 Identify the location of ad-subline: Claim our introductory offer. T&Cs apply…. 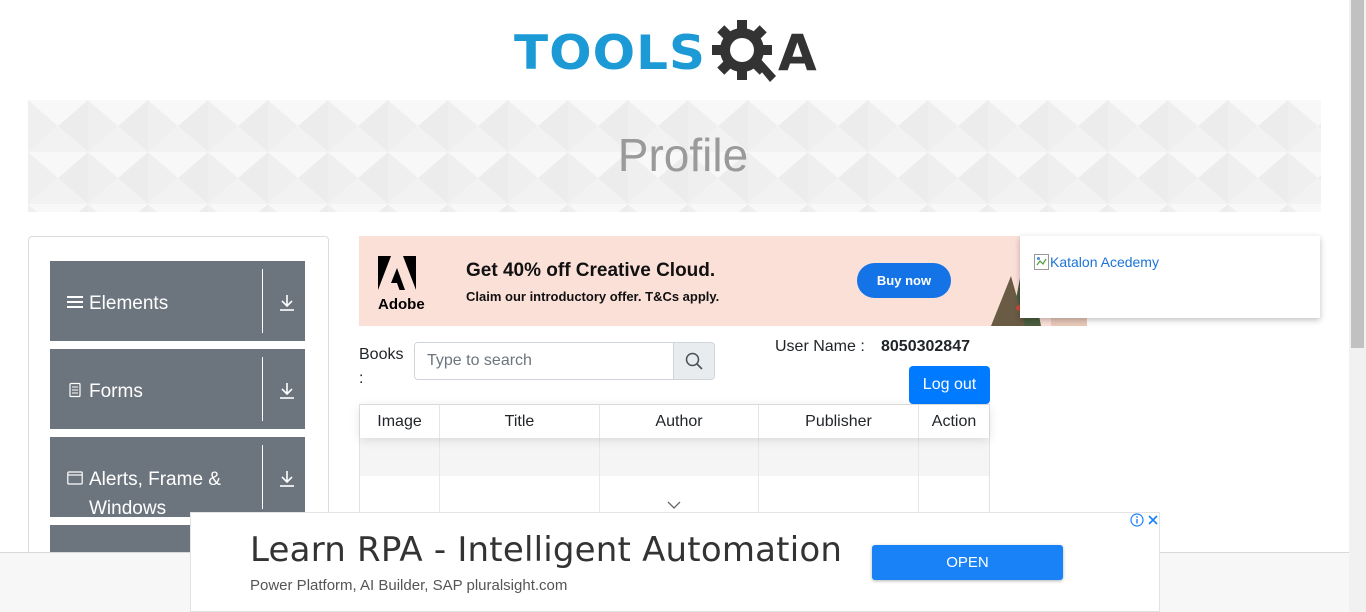
(593, 296).